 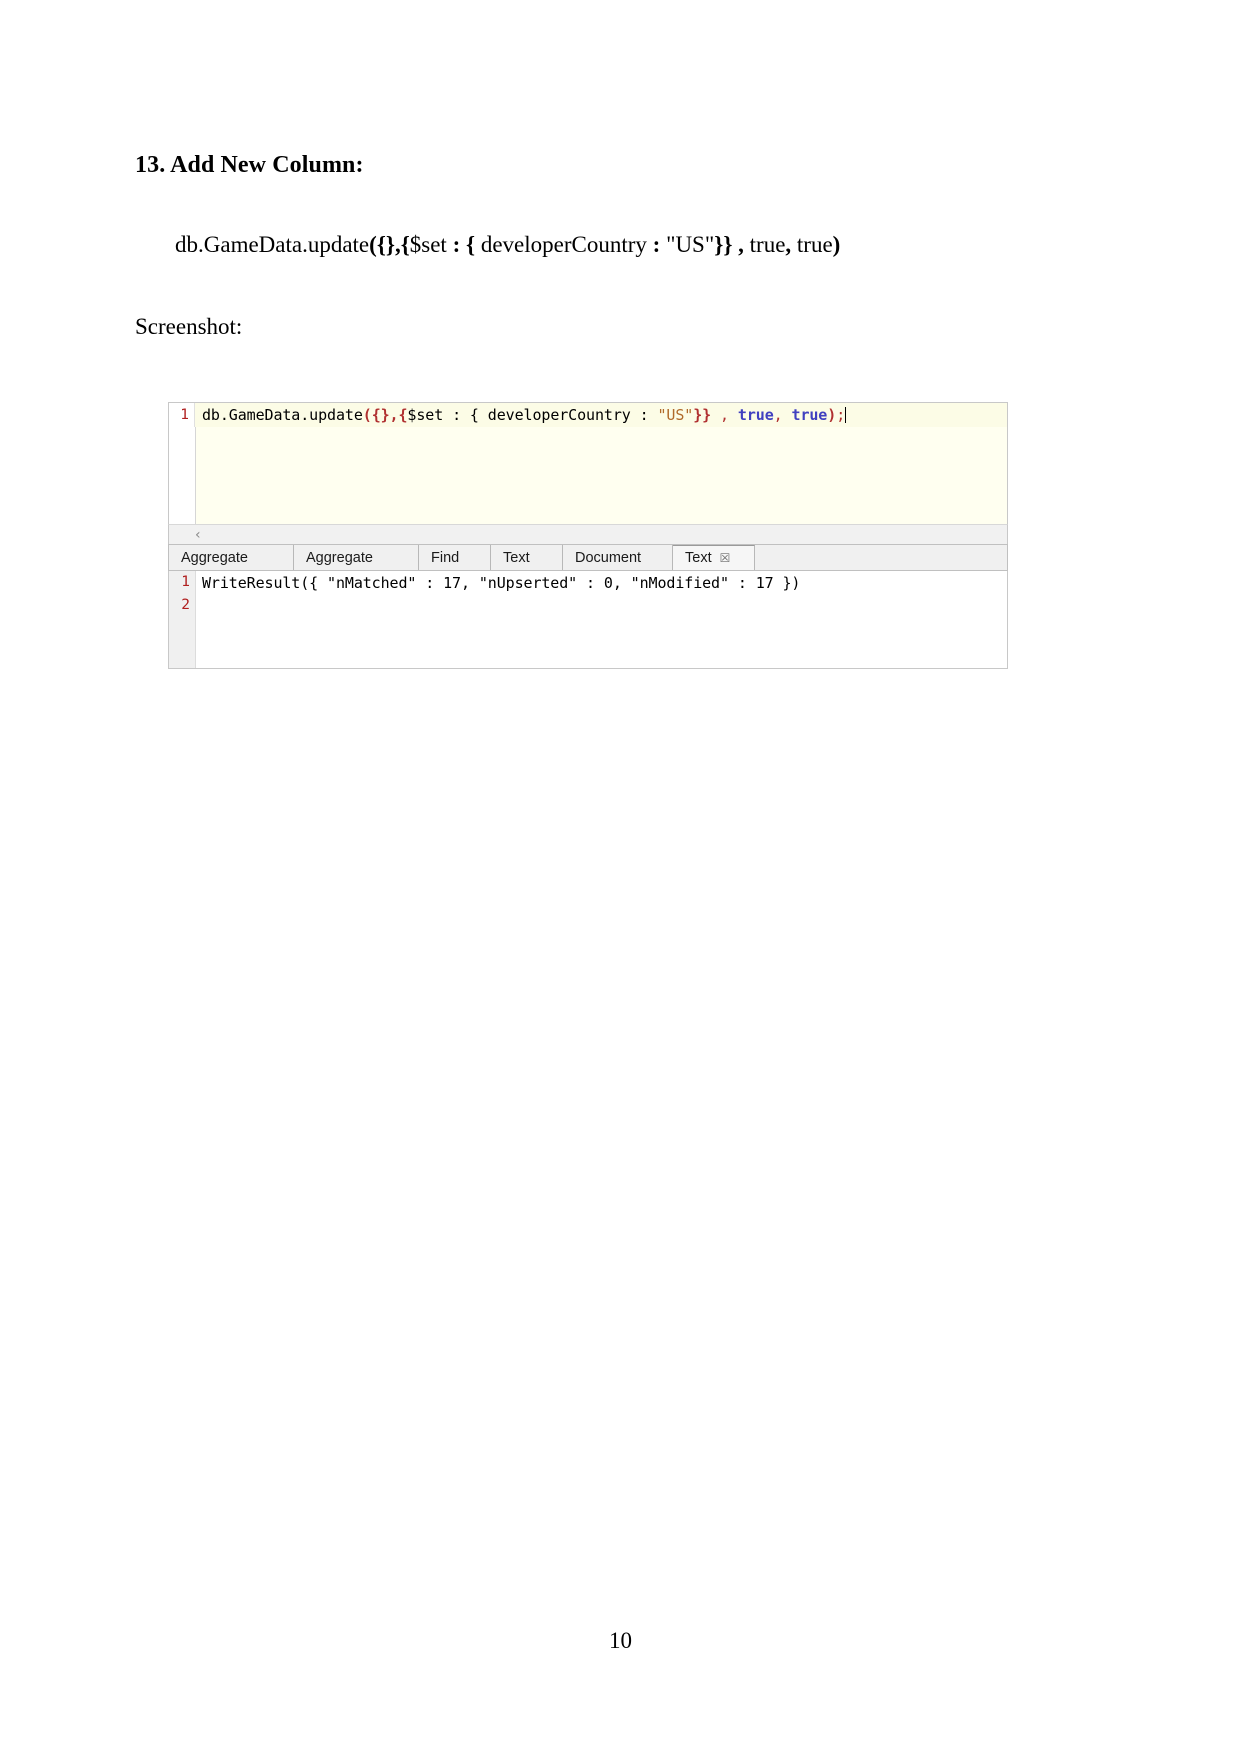 I want to click on section-heading: 13. Add New Column:, so click(x=249, y=165).